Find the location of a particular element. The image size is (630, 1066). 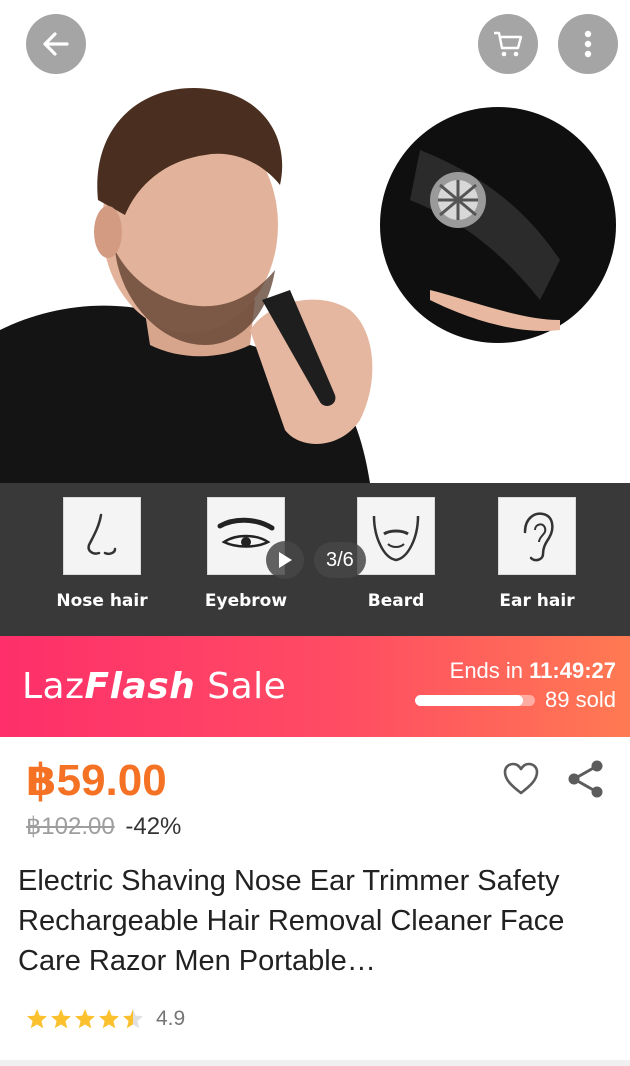

rating: 4.9 is located at coordinates (105, 1019).